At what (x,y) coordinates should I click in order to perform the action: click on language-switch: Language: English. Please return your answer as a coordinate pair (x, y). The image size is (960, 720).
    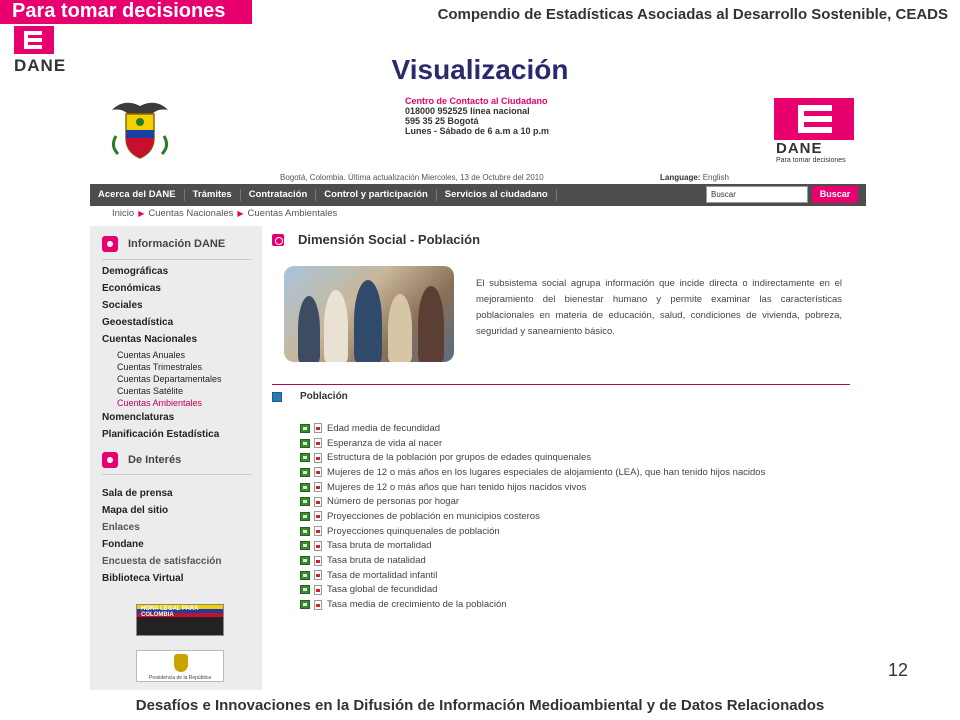
    Looking at the image, I should click on (694, 177).